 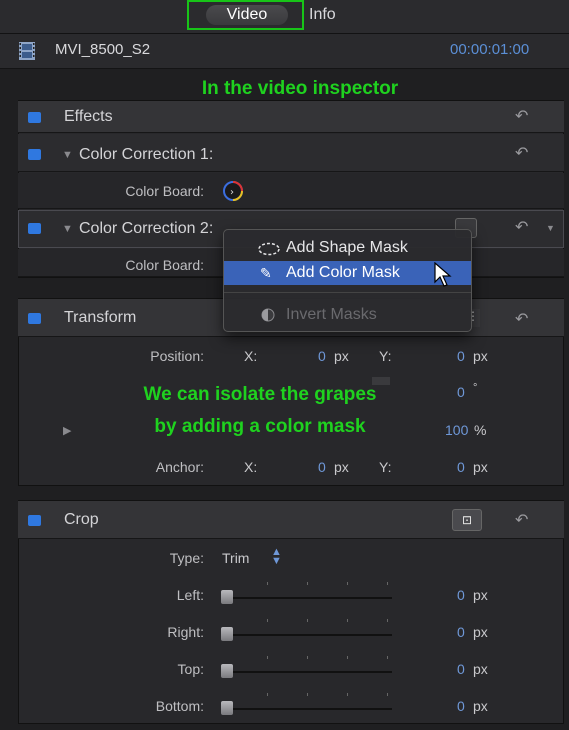 I want to click on film-strip-icon, so click(x=27, y=51).